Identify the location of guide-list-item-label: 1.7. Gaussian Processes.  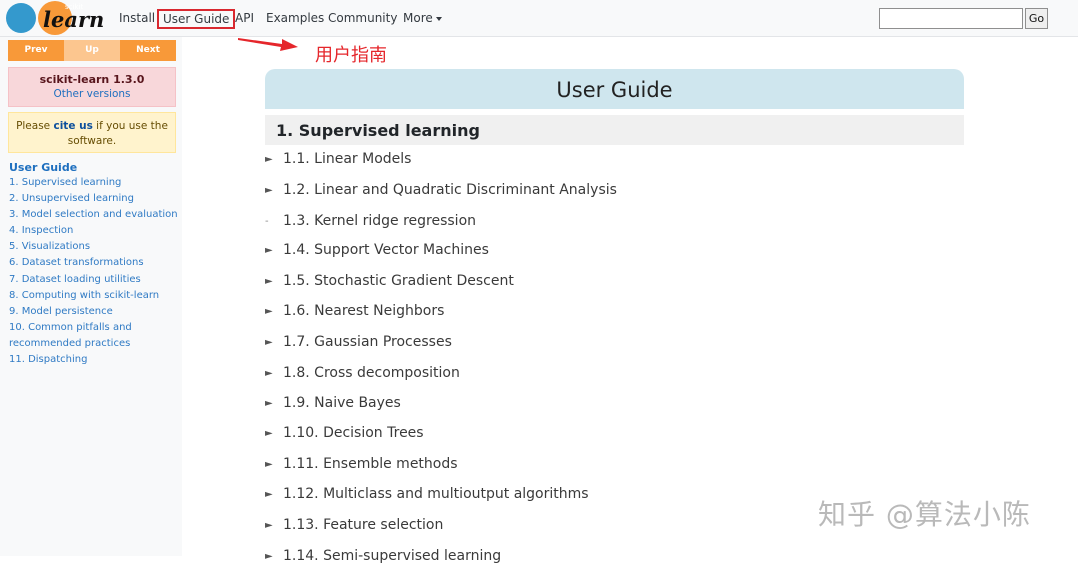
(367, 342).